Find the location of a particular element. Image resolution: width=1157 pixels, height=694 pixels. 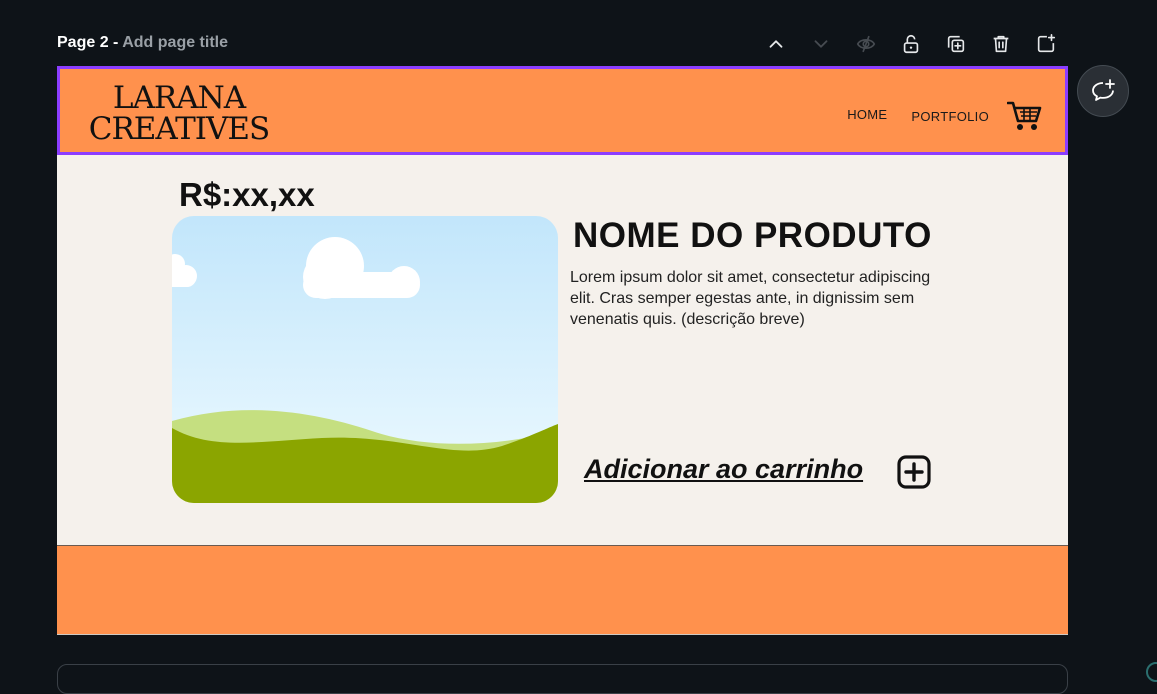

move-page-down-button is located at coordinates (820, 44).